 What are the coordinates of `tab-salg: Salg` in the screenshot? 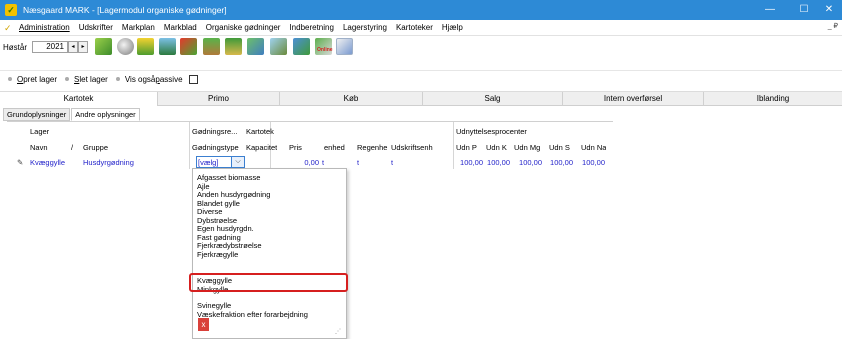 It's located at (493, 99).